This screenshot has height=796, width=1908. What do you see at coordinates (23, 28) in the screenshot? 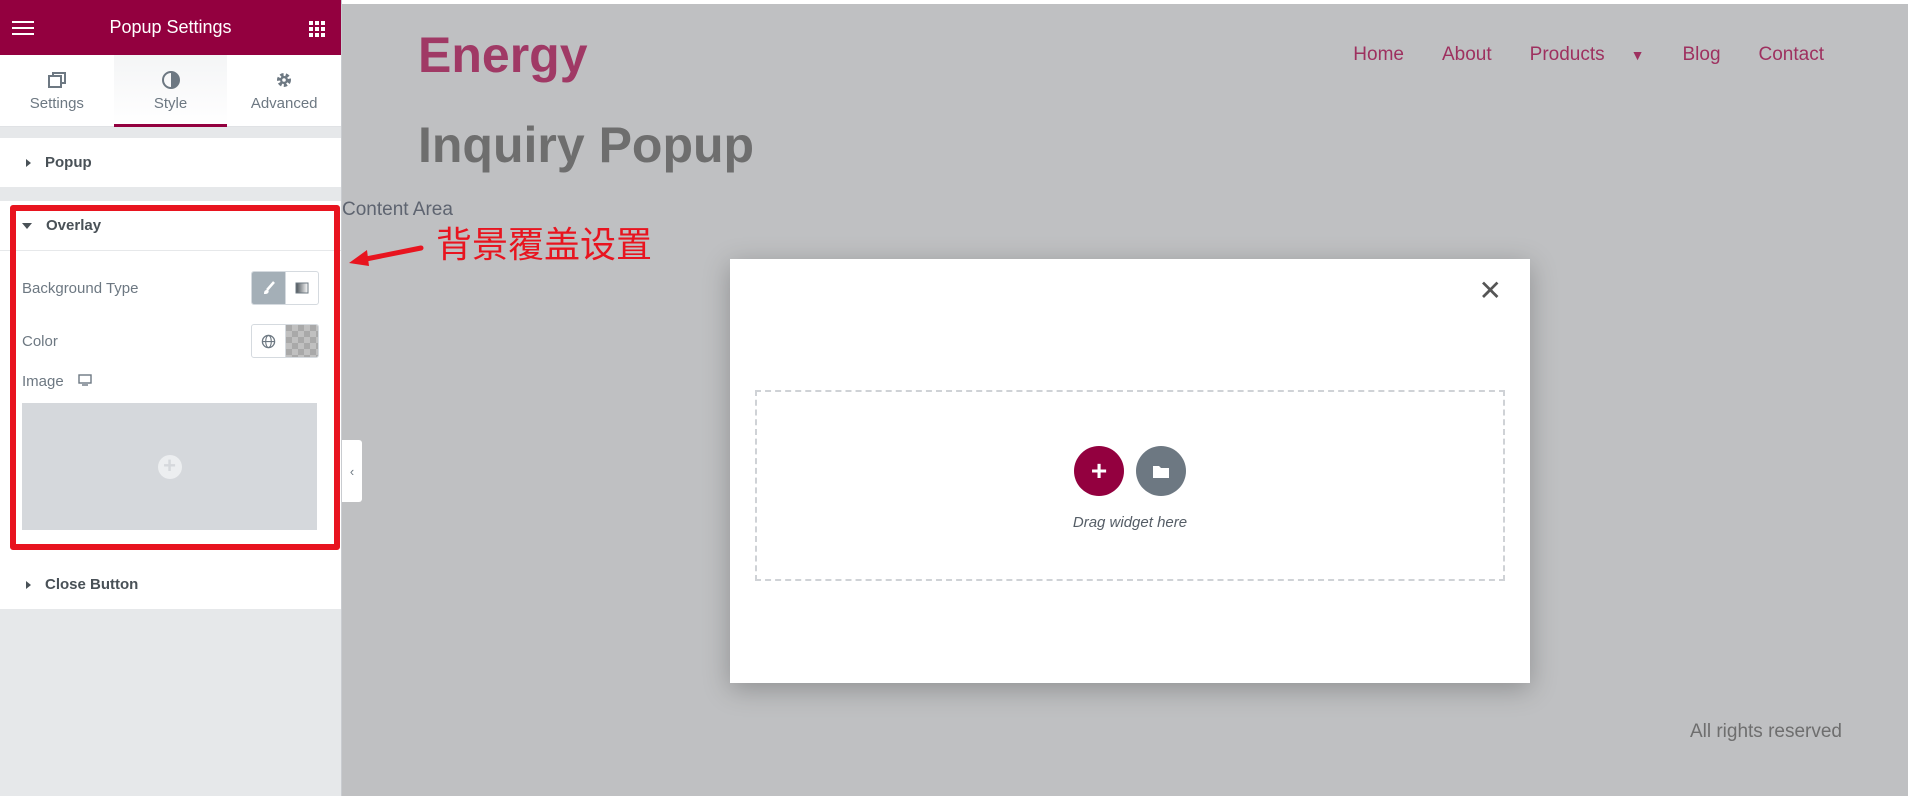
I see `hamburger-menu-icon` at bounding box center [23, 28].